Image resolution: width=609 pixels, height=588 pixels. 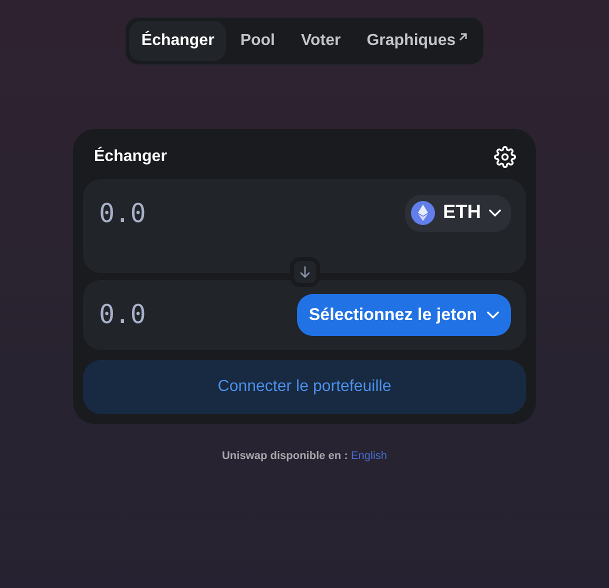 I want to click on nav-tab: Graphiques, so click(x=417, y=41).